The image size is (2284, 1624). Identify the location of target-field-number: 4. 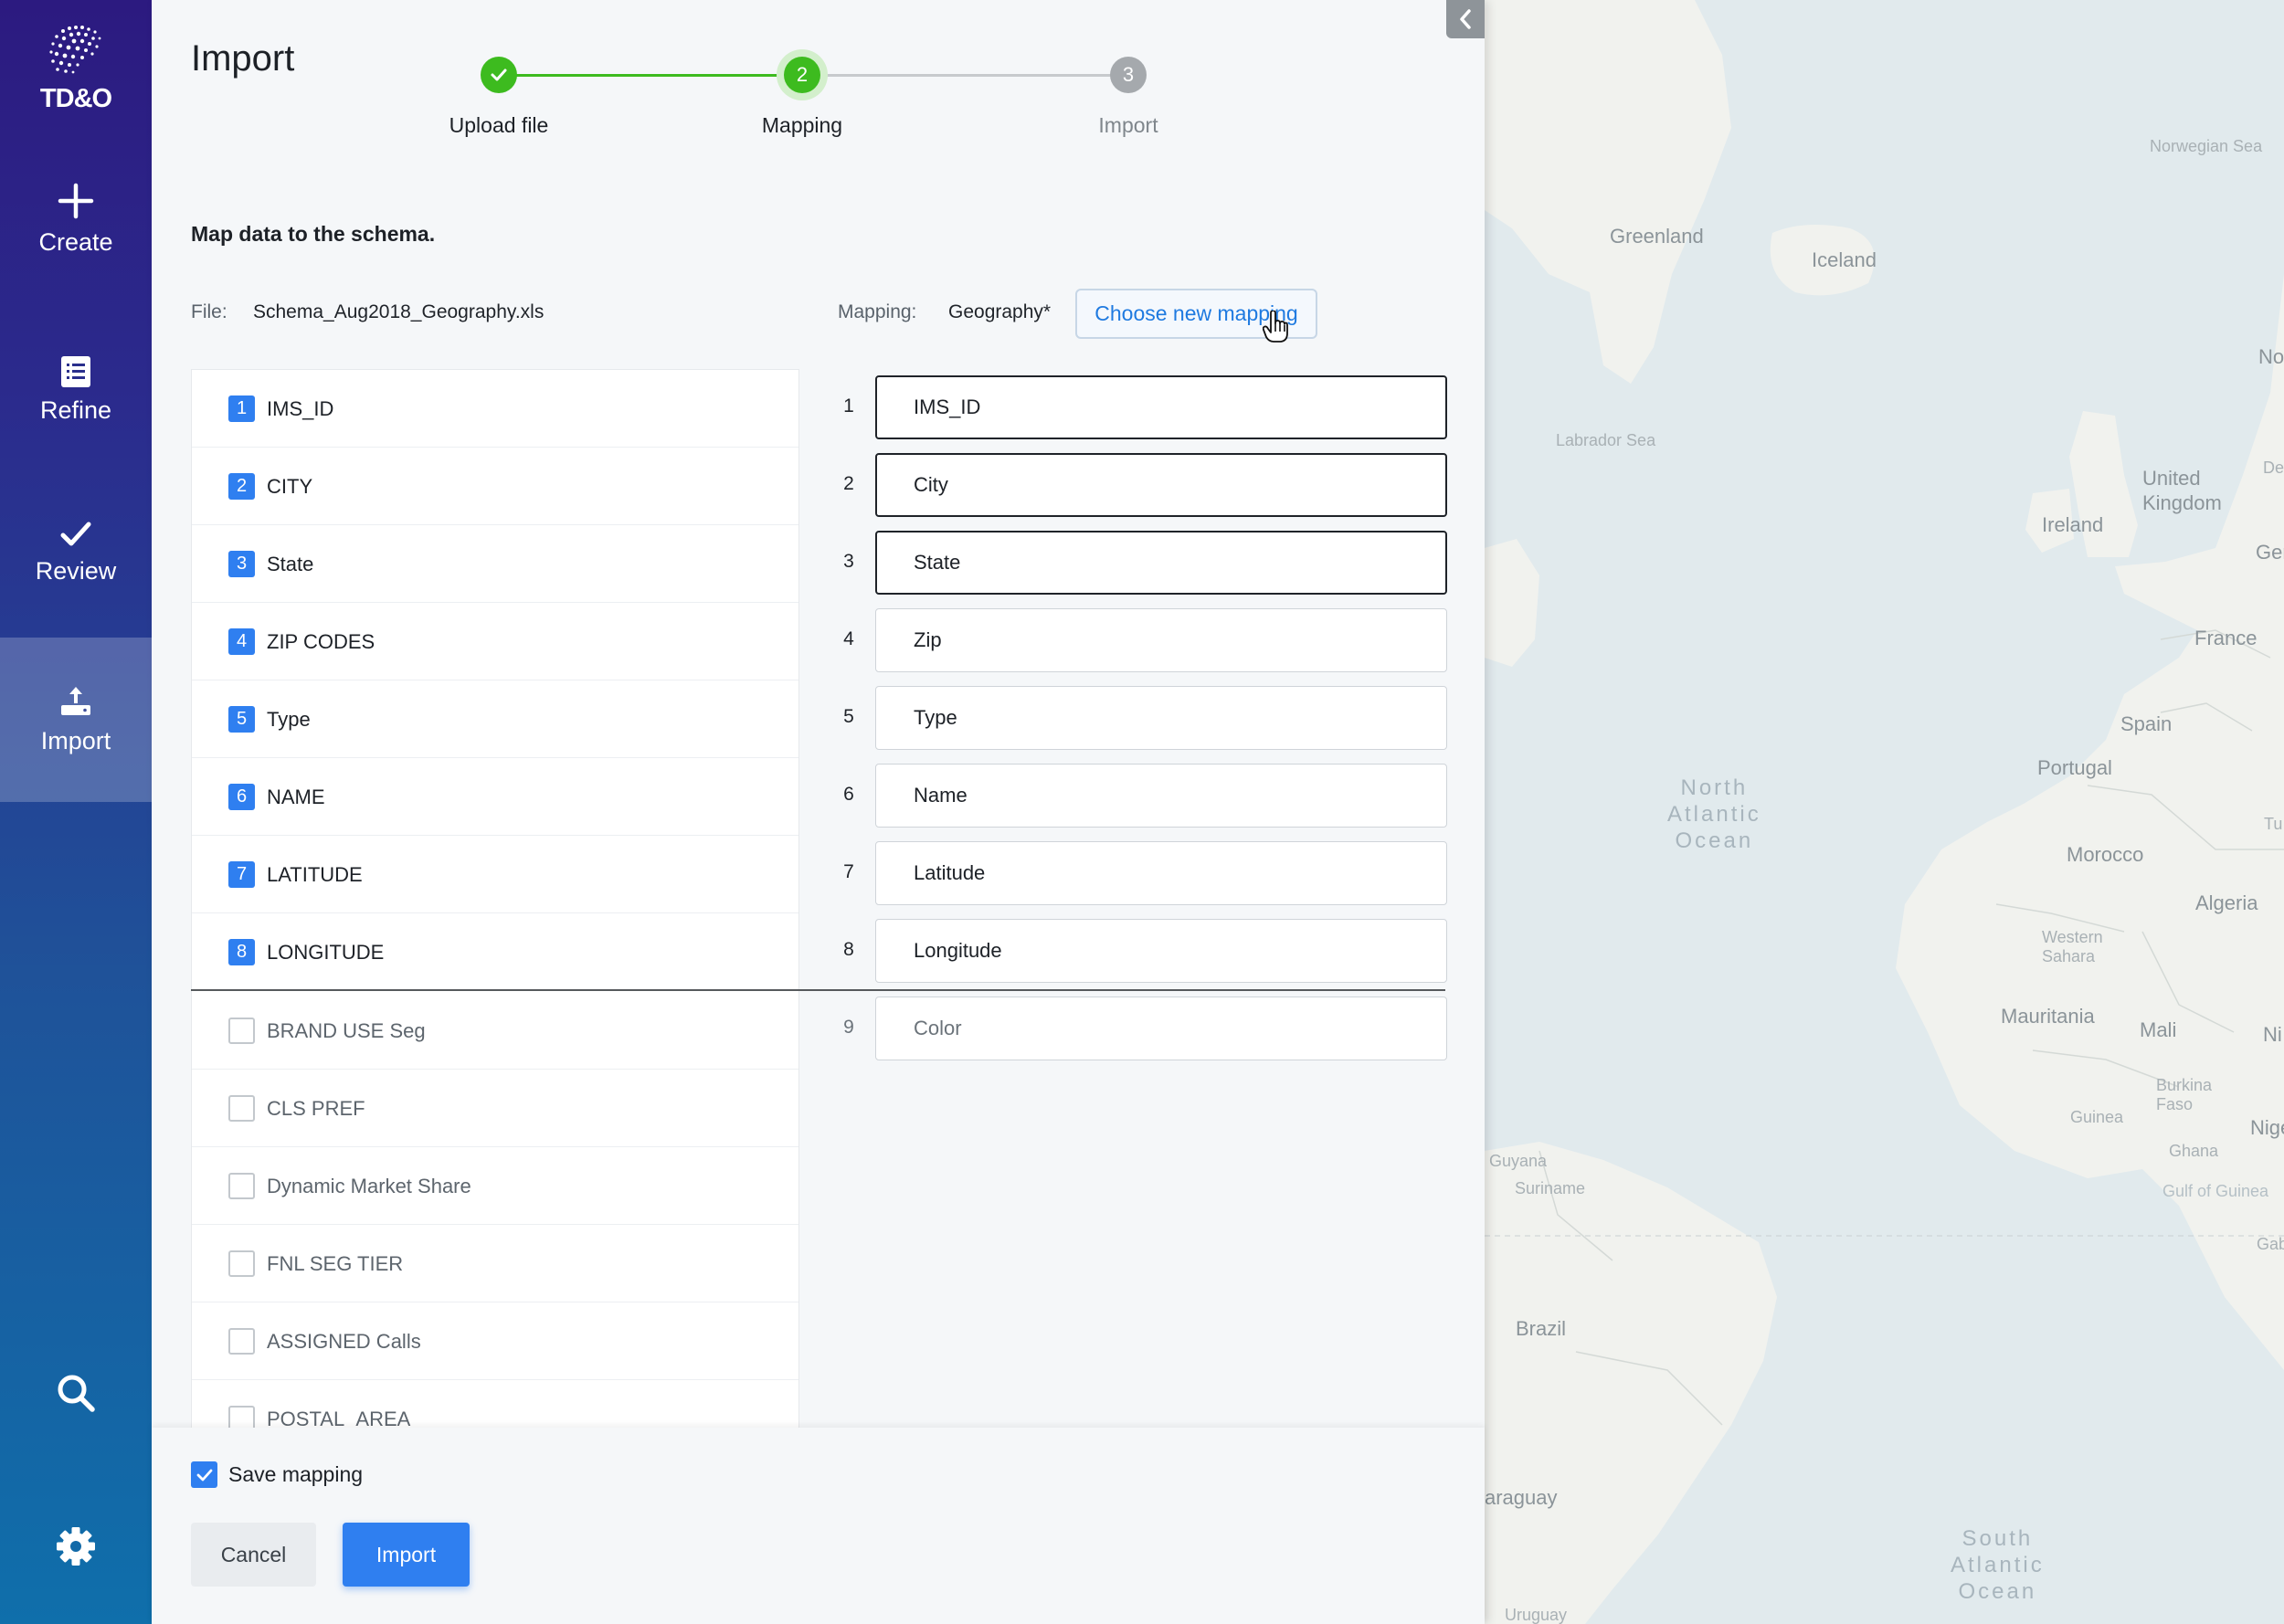
(848, 639).